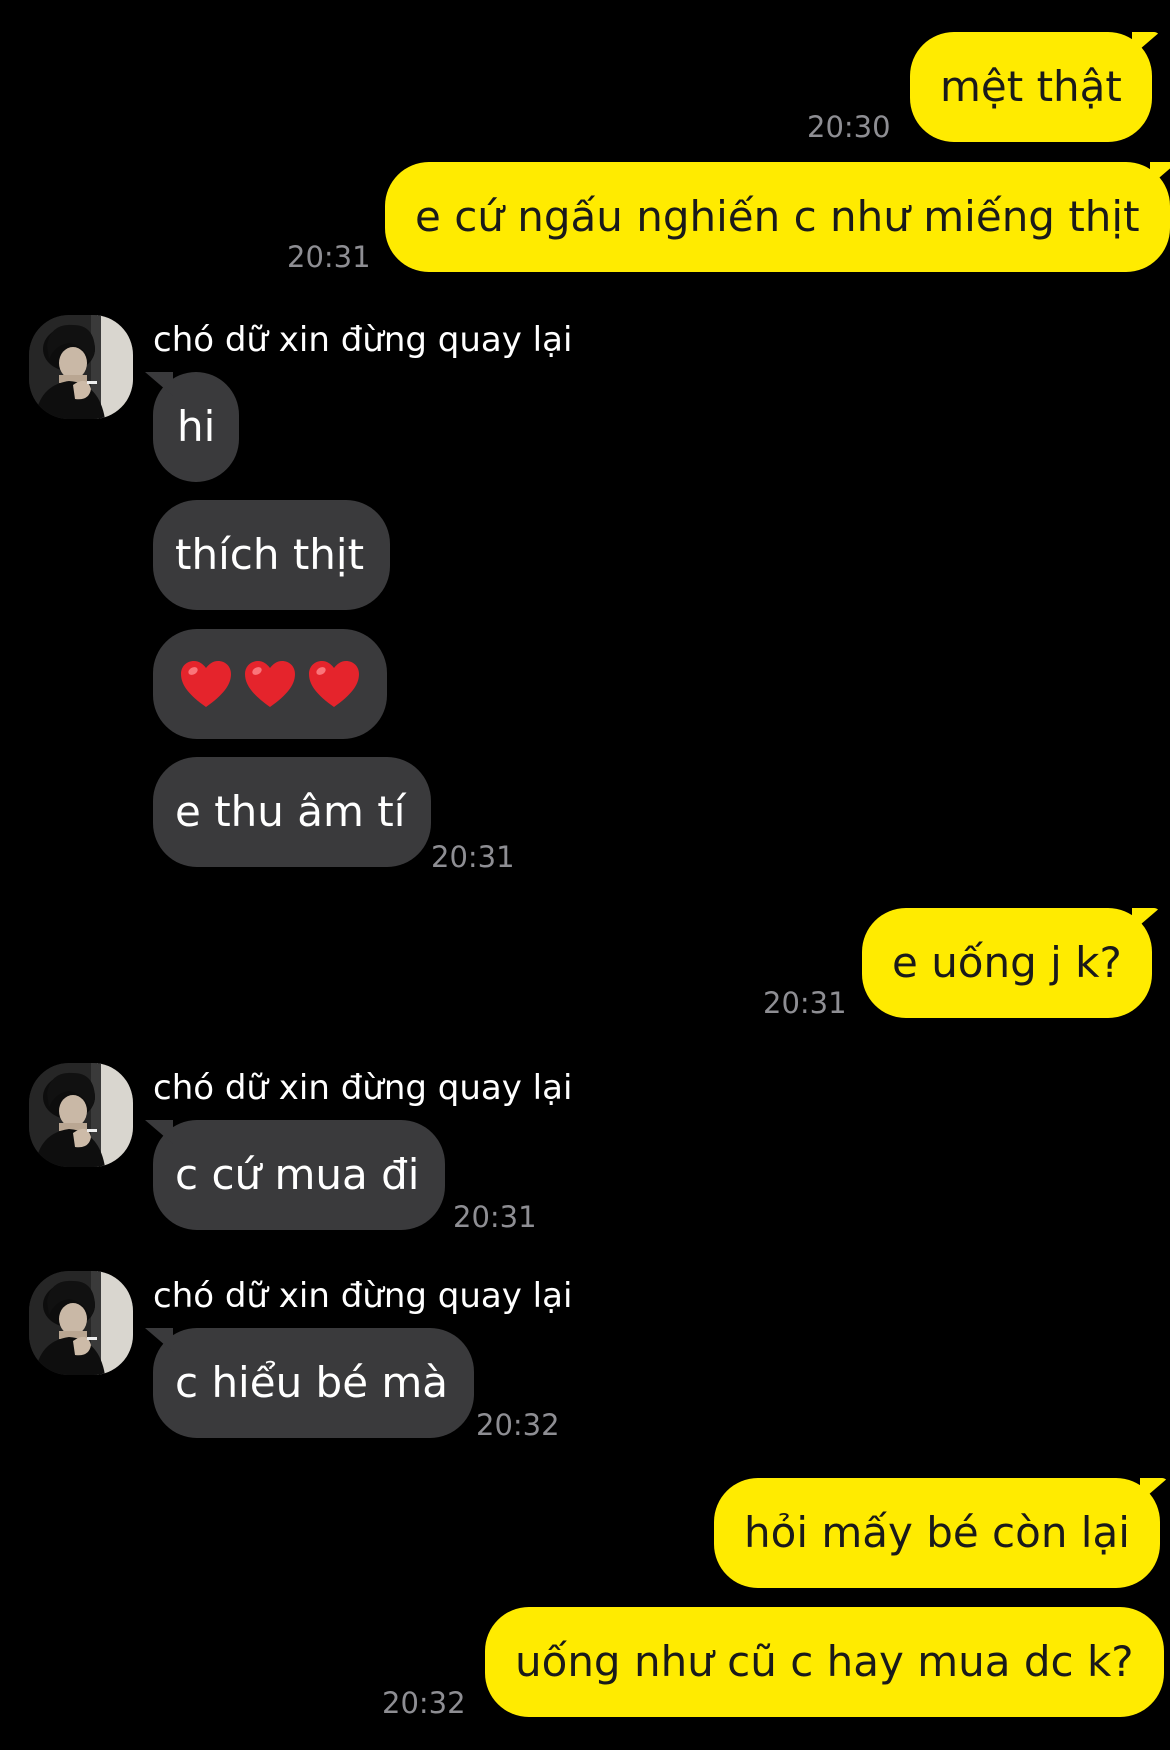  I want to click on message-bubble-outgoing: e uống j k?, so click(1011, 963).